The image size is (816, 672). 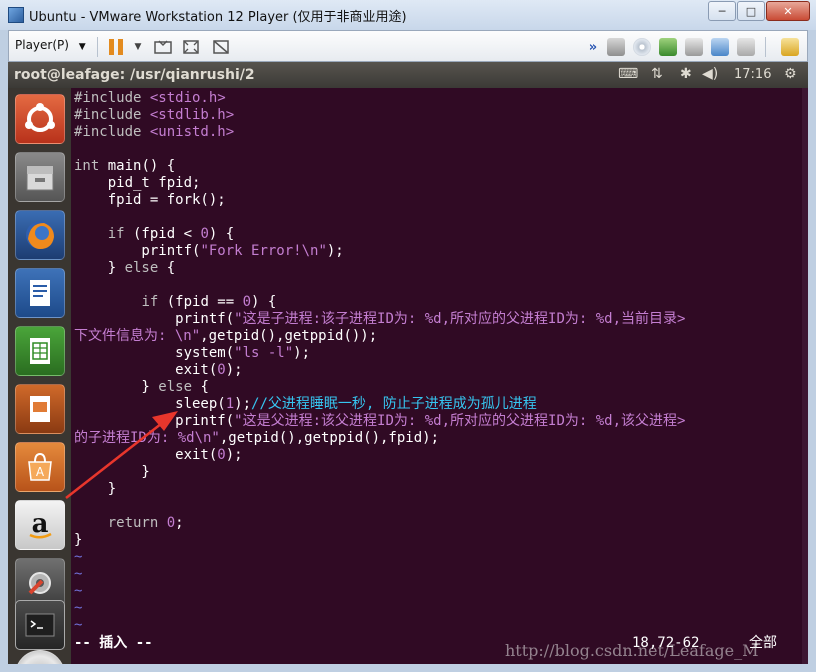 I want to click on code-line: if (fpid < 0) {, so click(x=154, y=234).